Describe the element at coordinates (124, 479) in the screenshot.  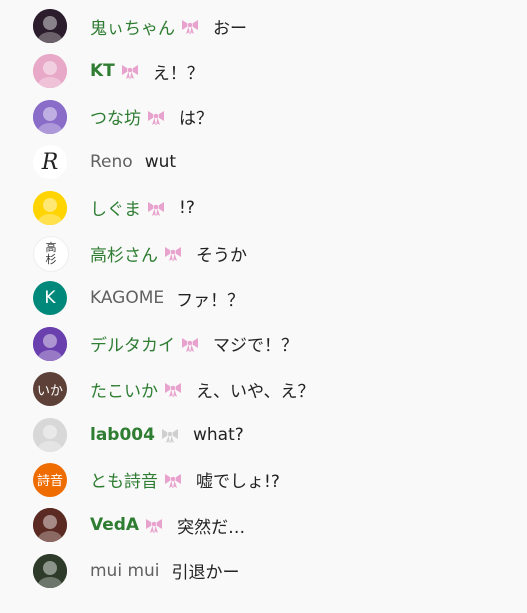
I see `author-name: とも詩音` at that location.